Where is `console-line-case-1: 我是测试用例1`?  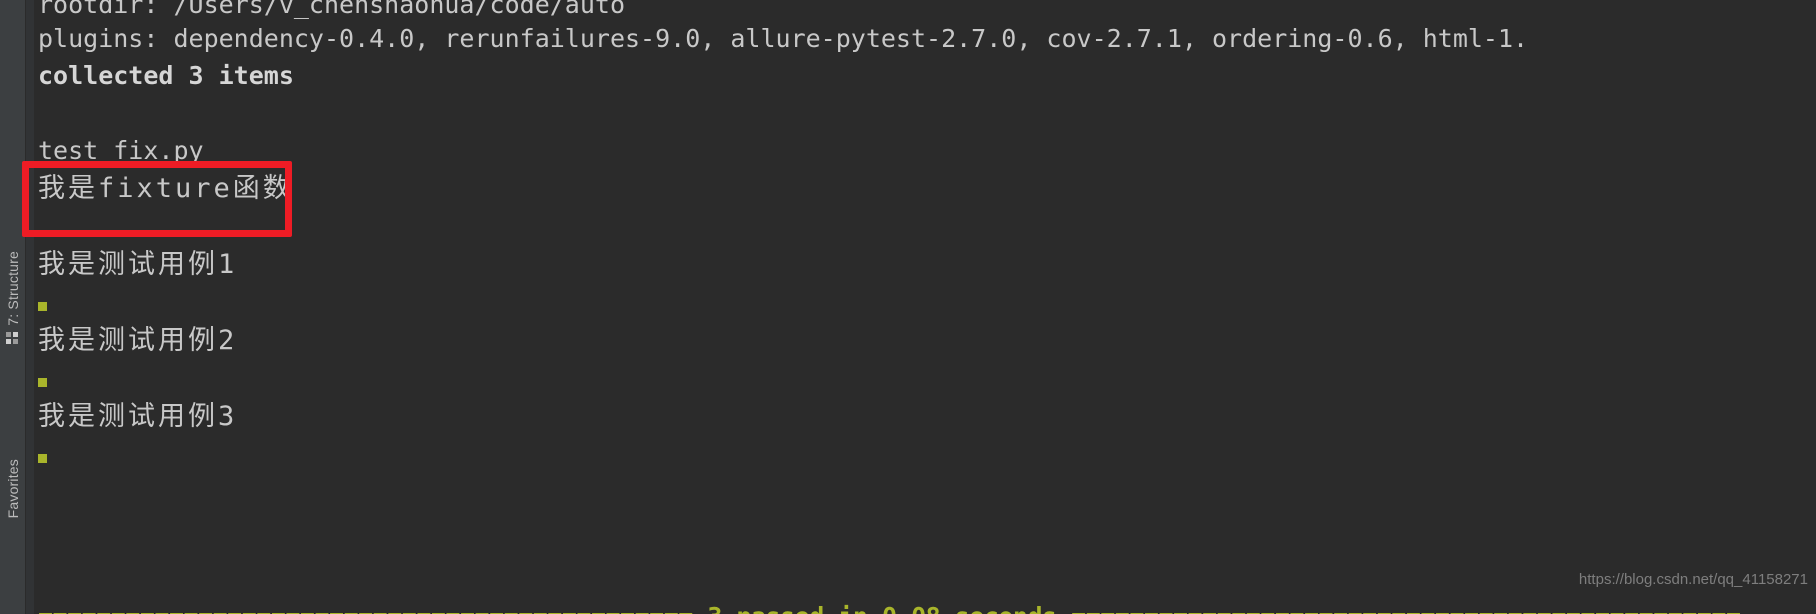
console-line-case-1: 我是测试用例1 is located at coordinates (138, 264).